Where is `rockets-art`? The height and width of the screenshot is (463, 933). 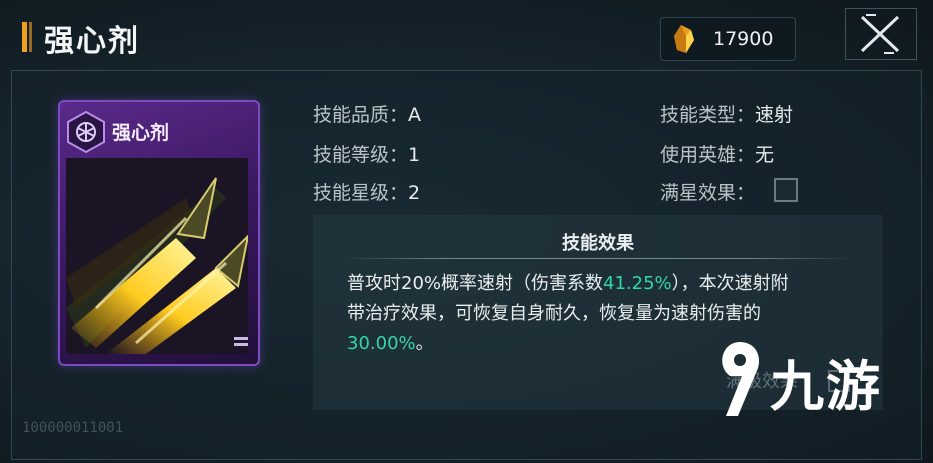
rockets-art is located at coordinates (157, 256).